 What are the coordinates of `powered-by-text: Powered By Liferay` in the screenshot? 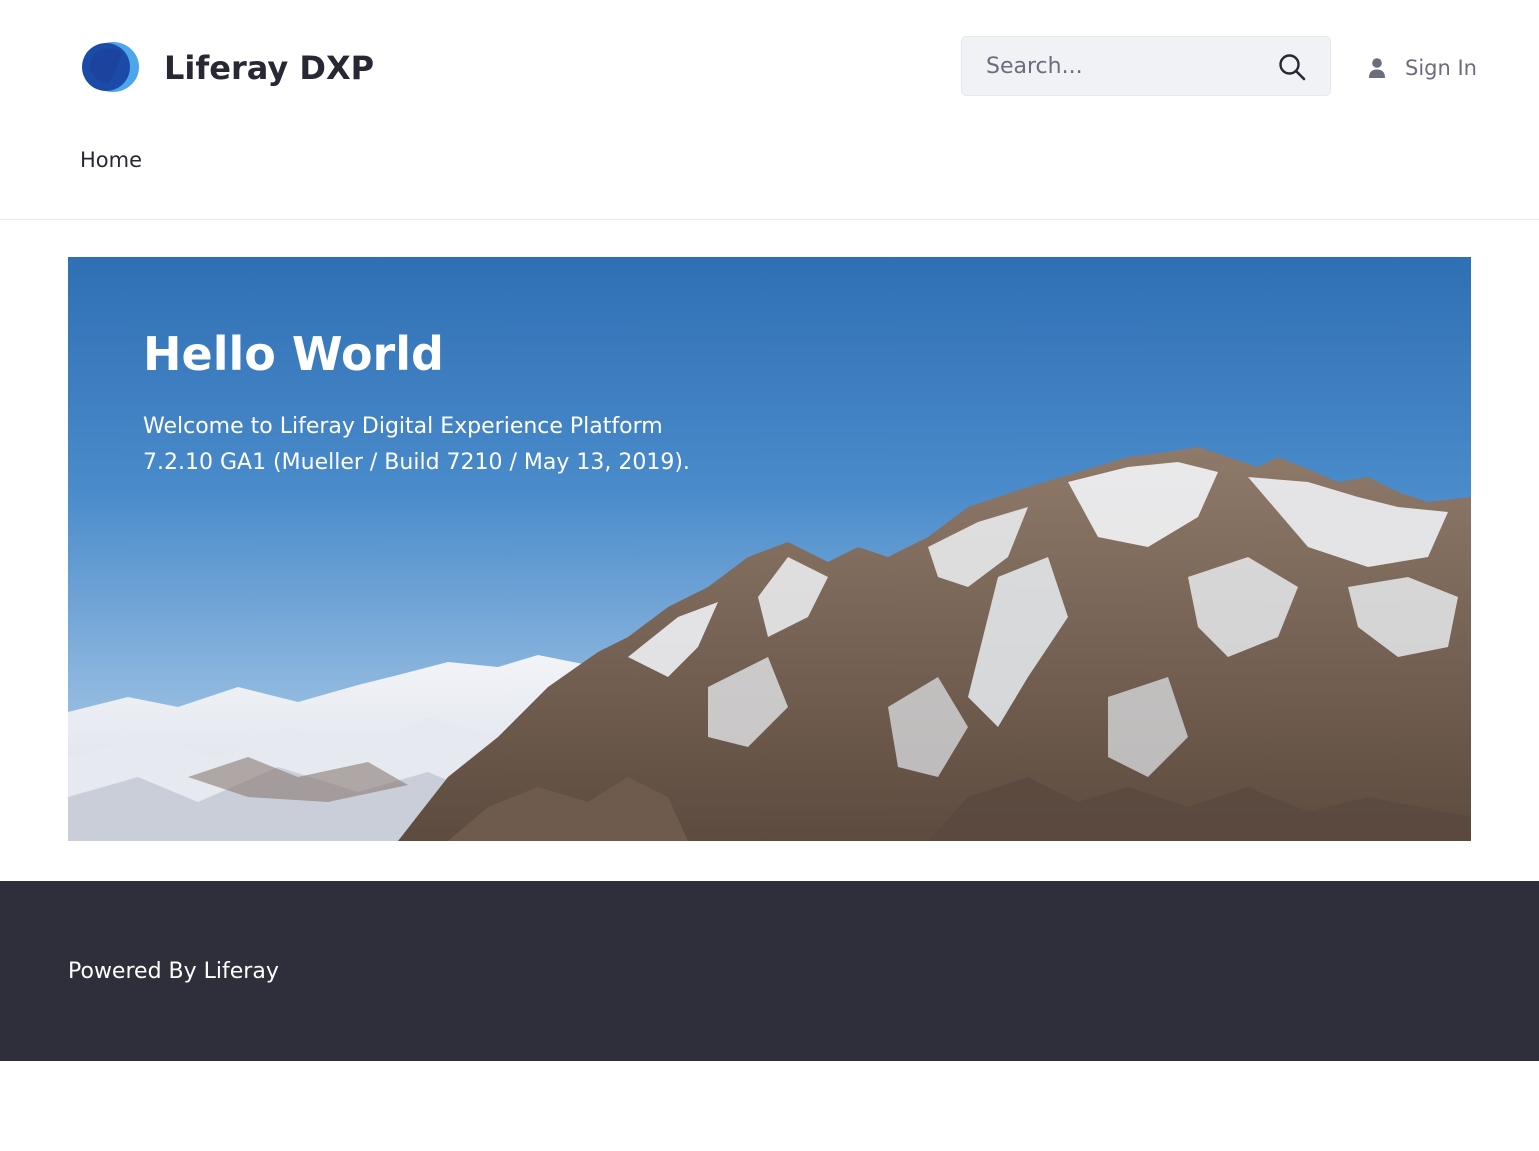 It's located at (173, 971).